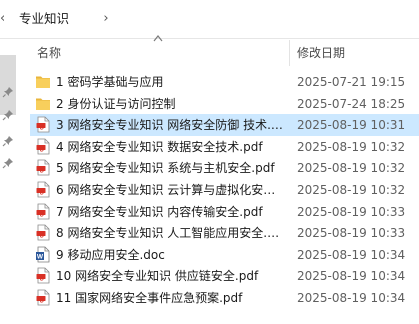  What do you see at coordinates (8, 181) in the screenshot?
I see `navigation-pane` at bounding box center [8, 181].